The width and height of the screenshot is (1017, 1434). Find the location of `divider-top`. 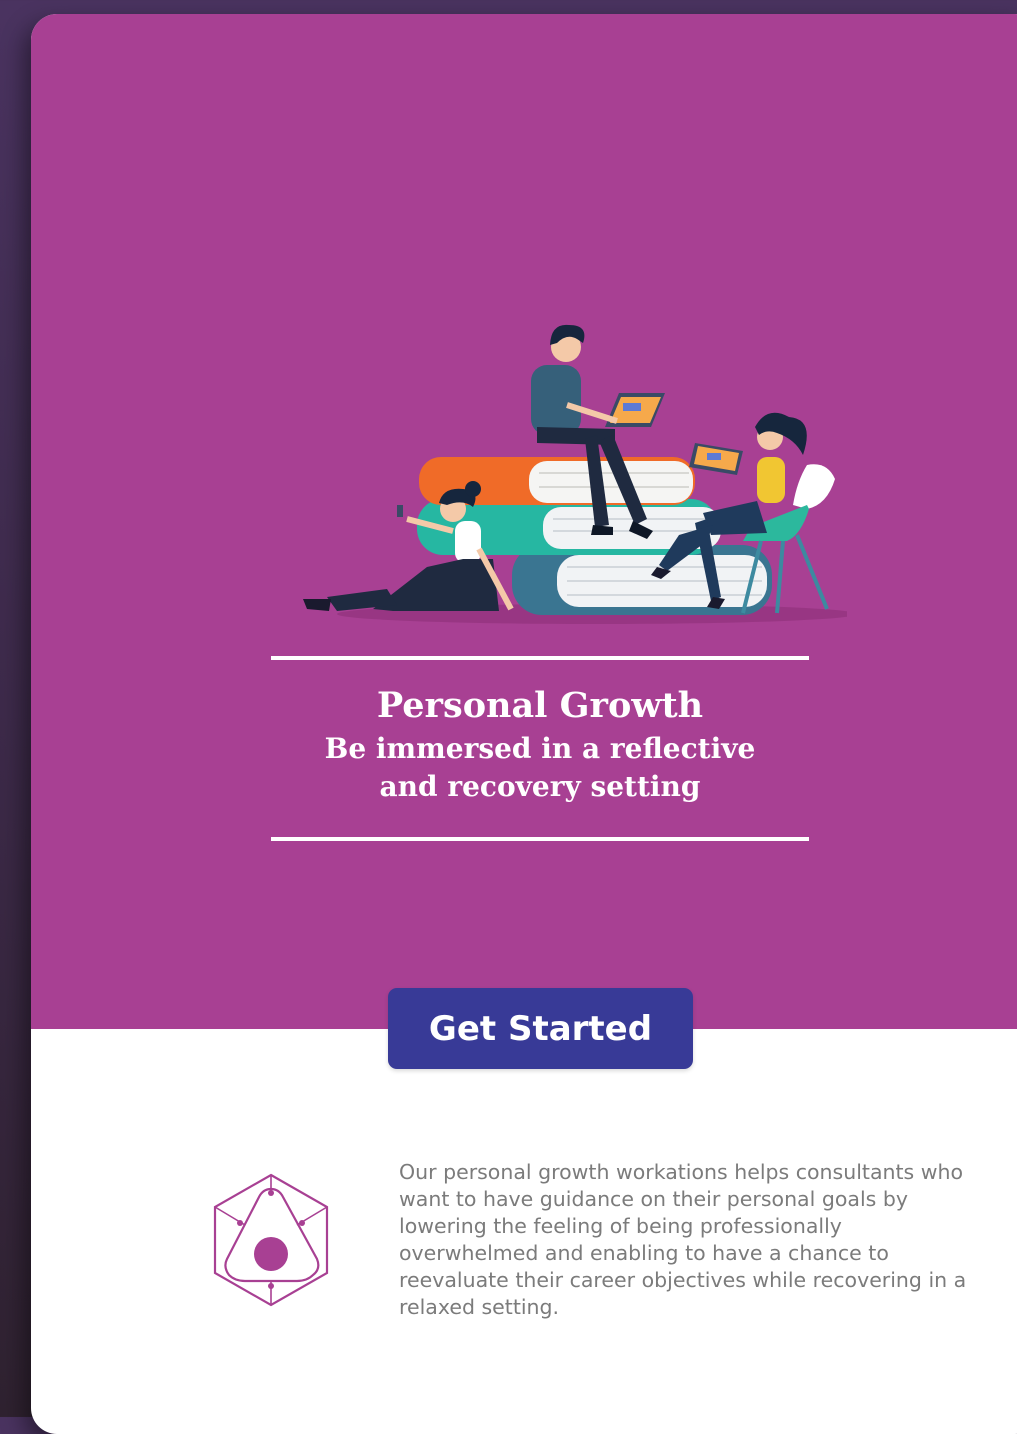

divider-top is located at coordinates (540, 658).